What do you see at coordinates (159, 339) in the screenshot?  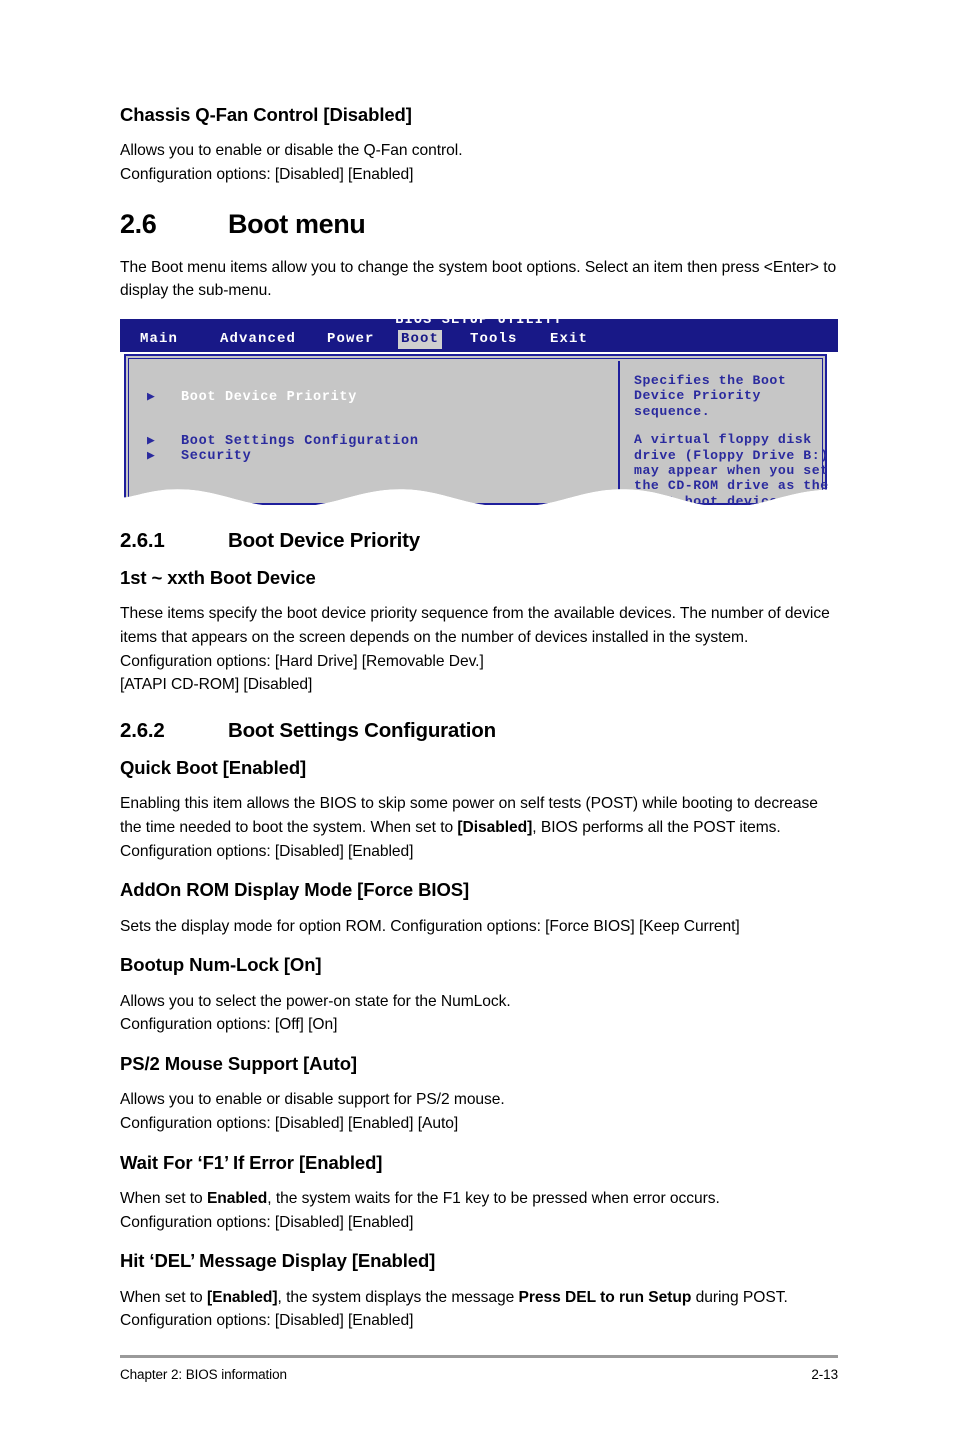 I see `bios-tab-main: Main` at bounding box center [159, 339].